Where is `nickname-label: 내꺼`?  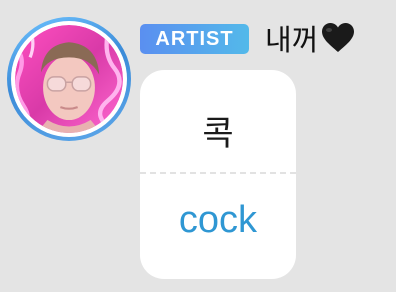
nickname-label: 내꺼 is located at coordinates (292, 40).